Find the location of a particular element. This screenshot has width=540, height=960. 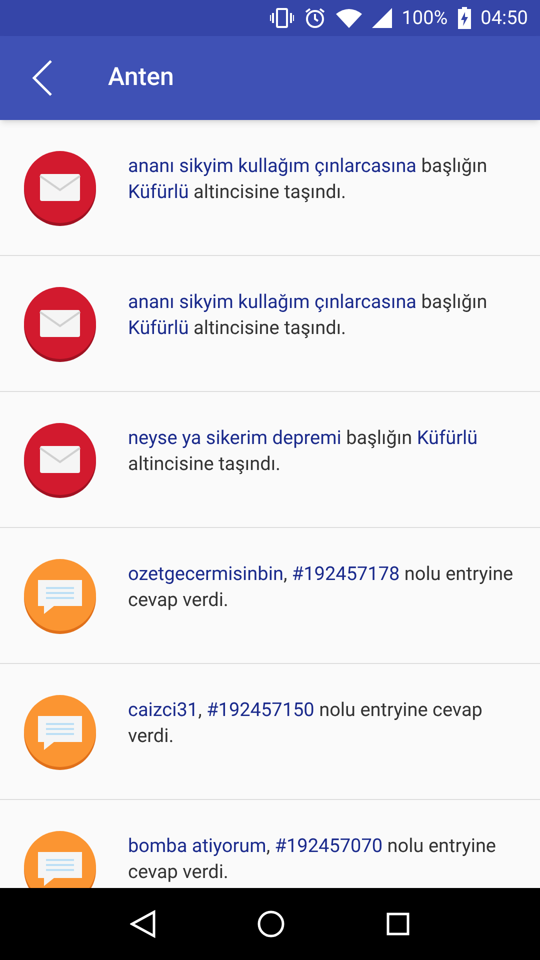

link: bomba atiyorum is located at coordinates (197, 845).